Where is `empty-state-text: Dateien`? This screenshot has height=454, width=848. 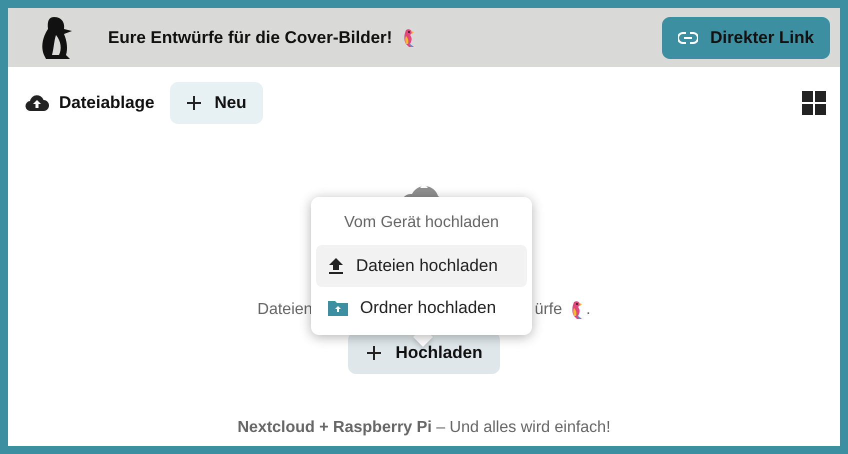
empty-state-text: Dateien is located at coordinates (285, 310).